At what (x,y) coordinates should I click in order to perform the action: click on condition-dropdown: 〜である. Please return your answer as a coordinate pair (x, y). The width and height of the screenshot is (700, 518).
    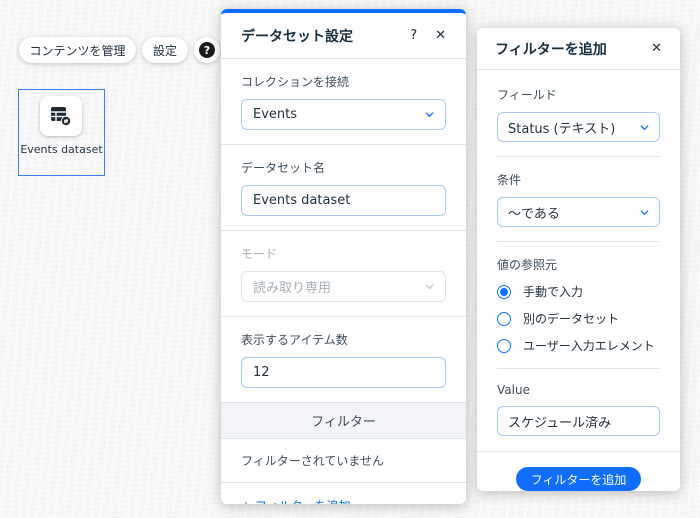
    Looking at the image, I should click on (578, 212).